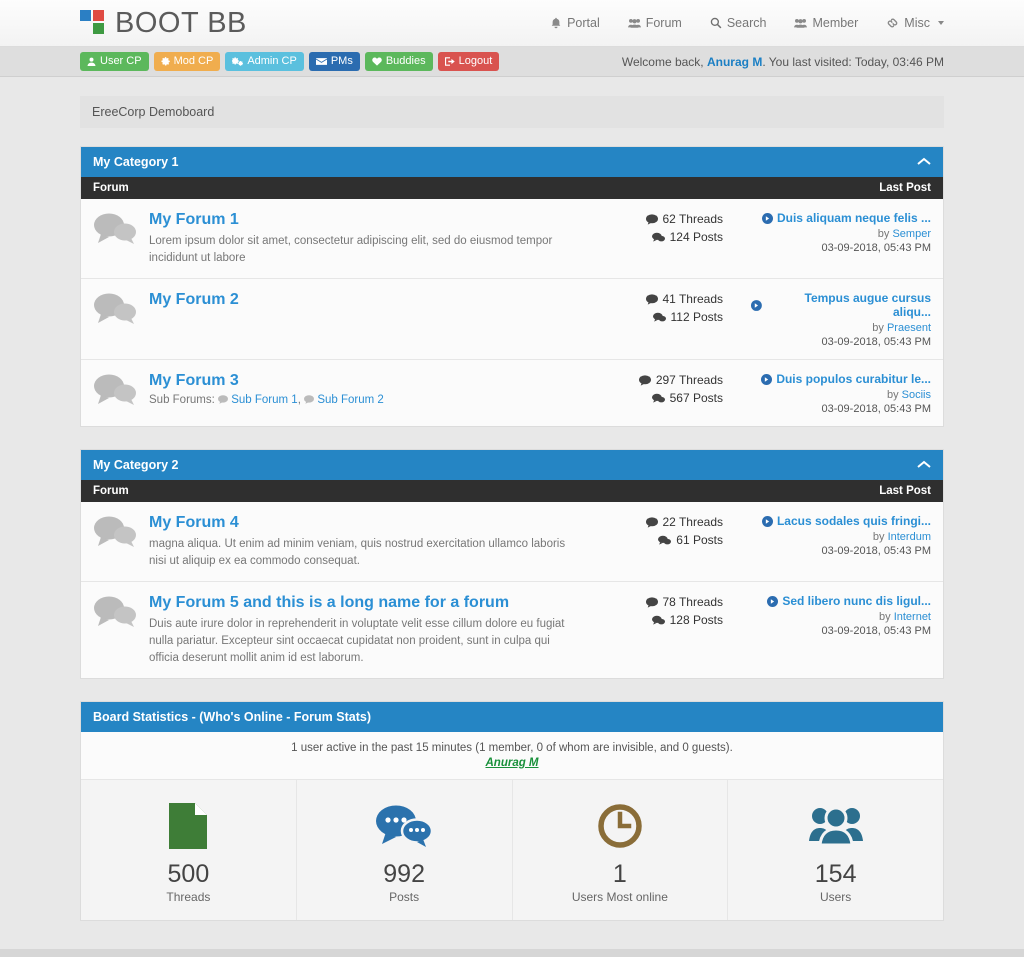 Image resolution: width=1024 pixels, height=957 pixels. I want to click on welcome-username: Anurag M, so click(734, 62).